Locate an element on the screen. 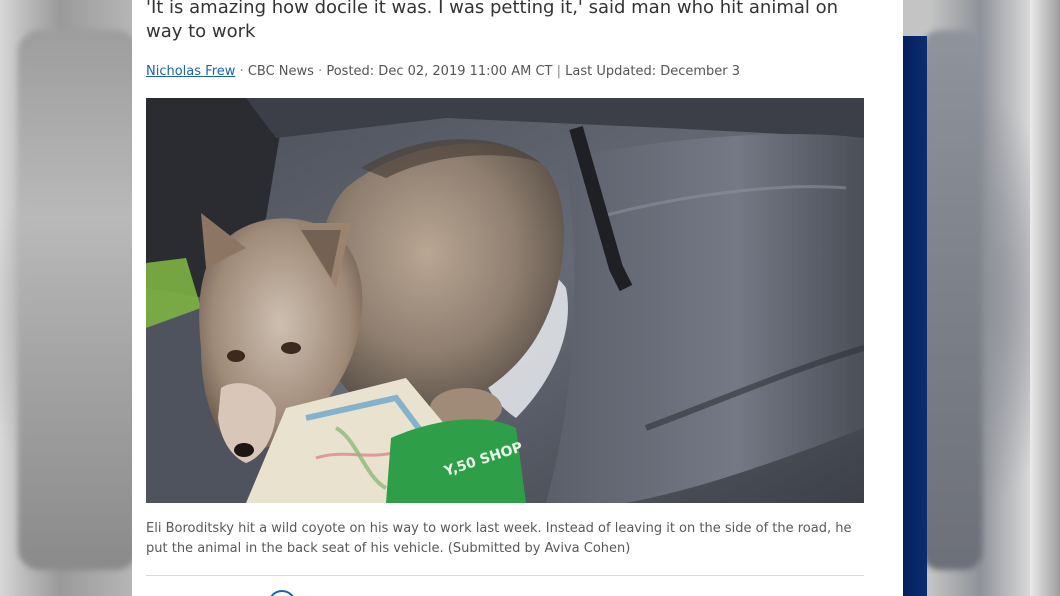 This screenshot has height=596, width=1060. blurred-background-edge is located at coordinates (1045, 298).